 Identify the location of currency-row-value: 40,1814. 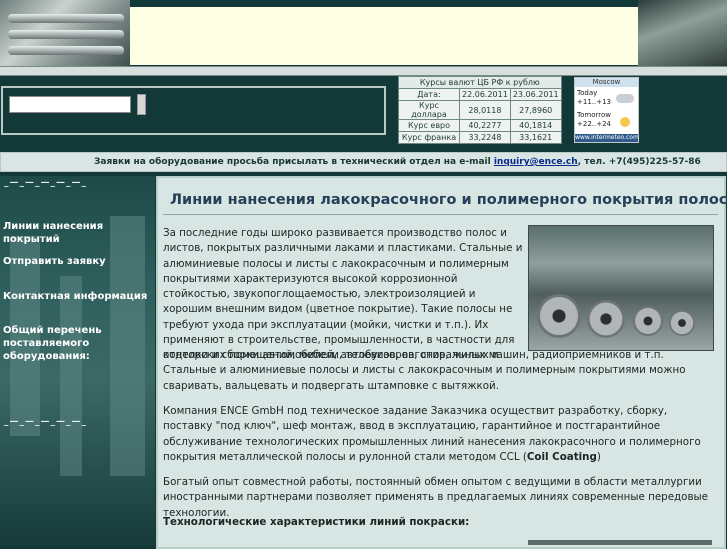
(535, 125).